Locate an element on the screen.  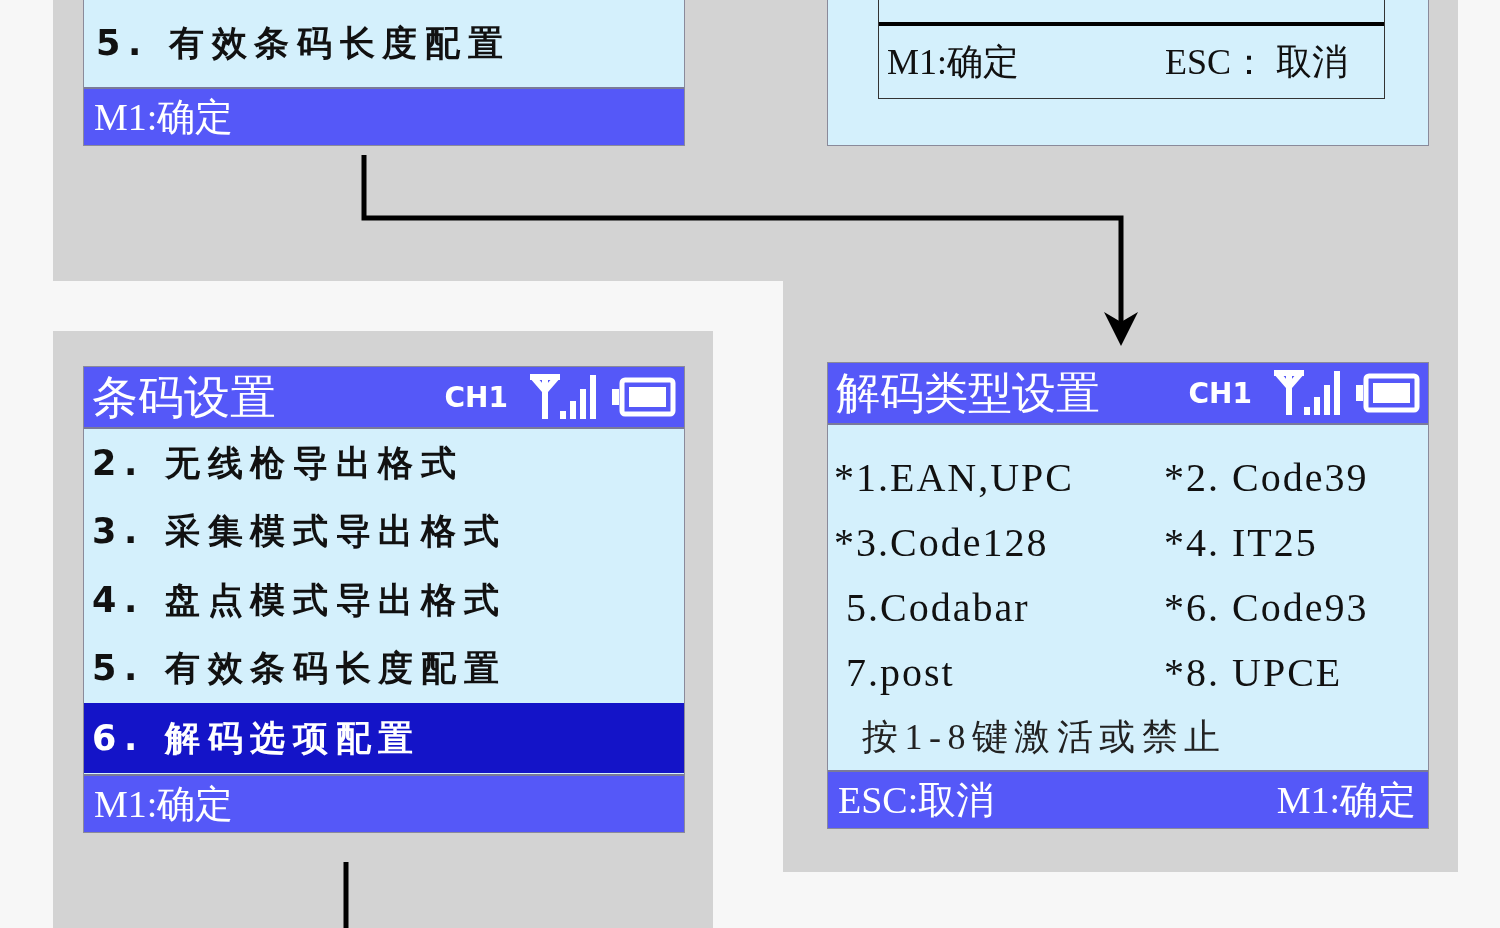
softkey-label: ESC： 取消 is located at coordinates (1256, 62).